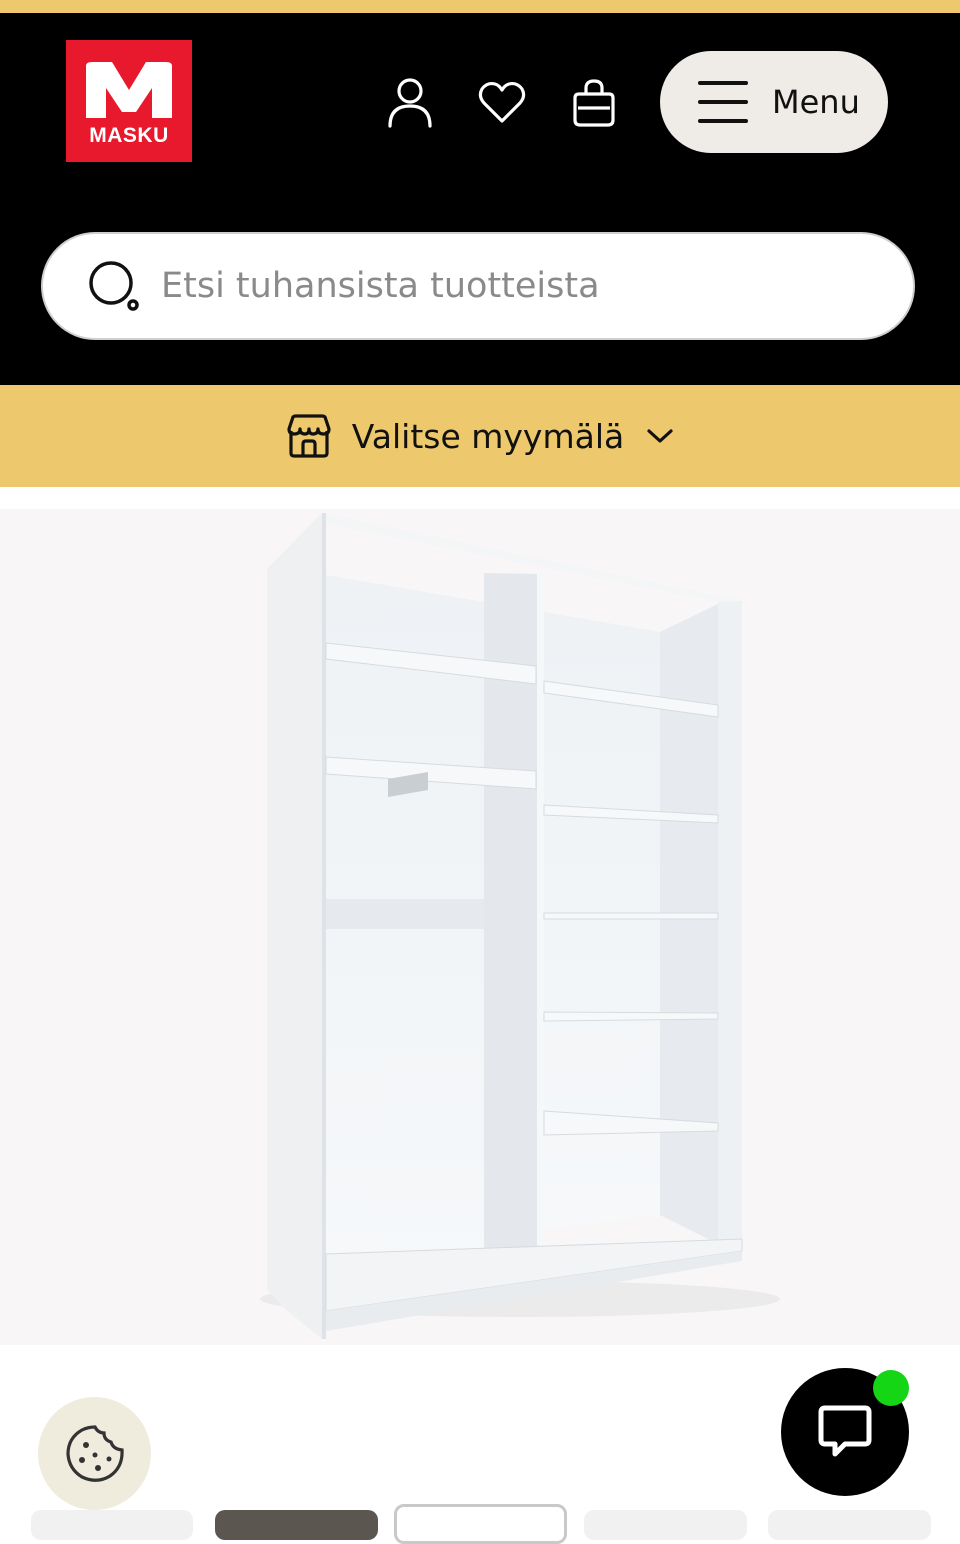 The image size is (960, 1544). I want to click on store-selector-label: Valitse myymälä, so click(488, 436).